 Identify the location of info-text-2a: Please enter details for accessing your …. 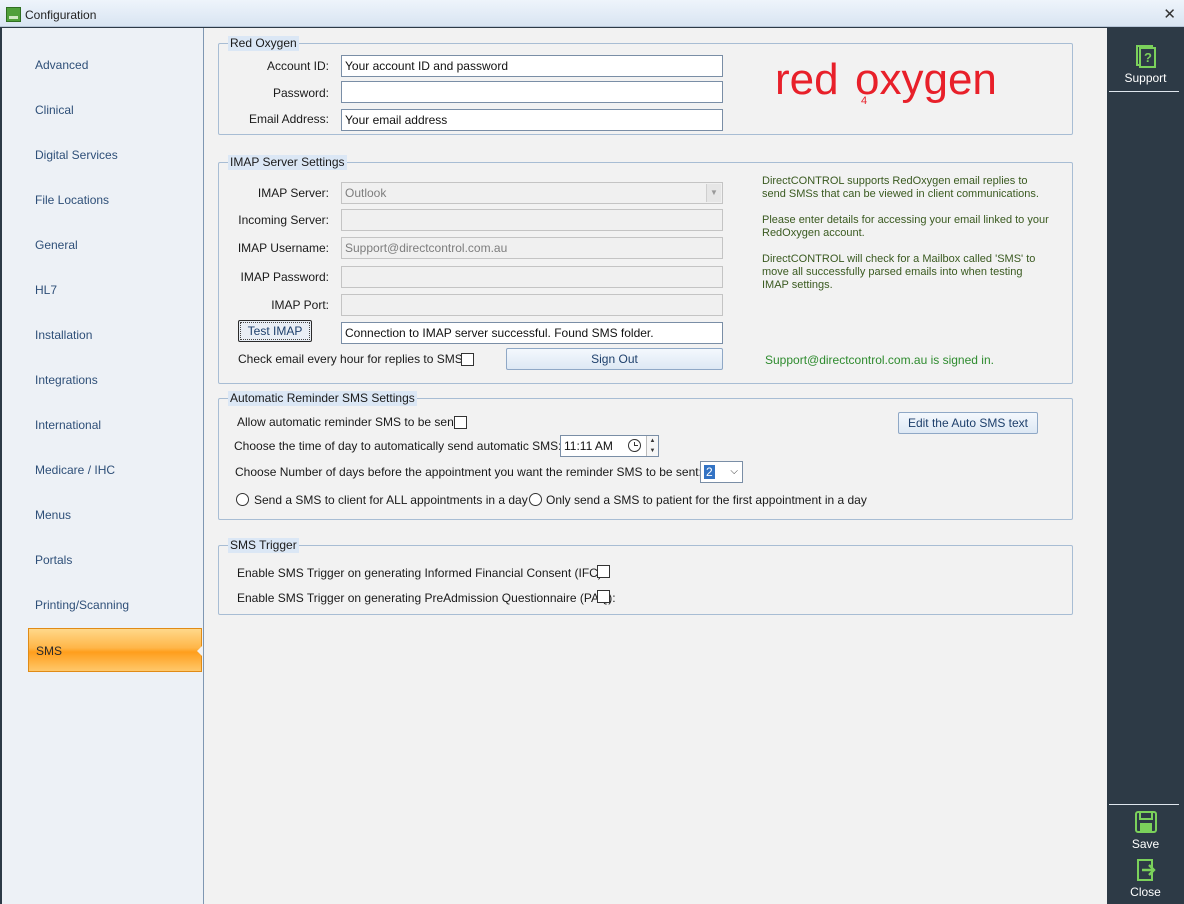
(905, 220).